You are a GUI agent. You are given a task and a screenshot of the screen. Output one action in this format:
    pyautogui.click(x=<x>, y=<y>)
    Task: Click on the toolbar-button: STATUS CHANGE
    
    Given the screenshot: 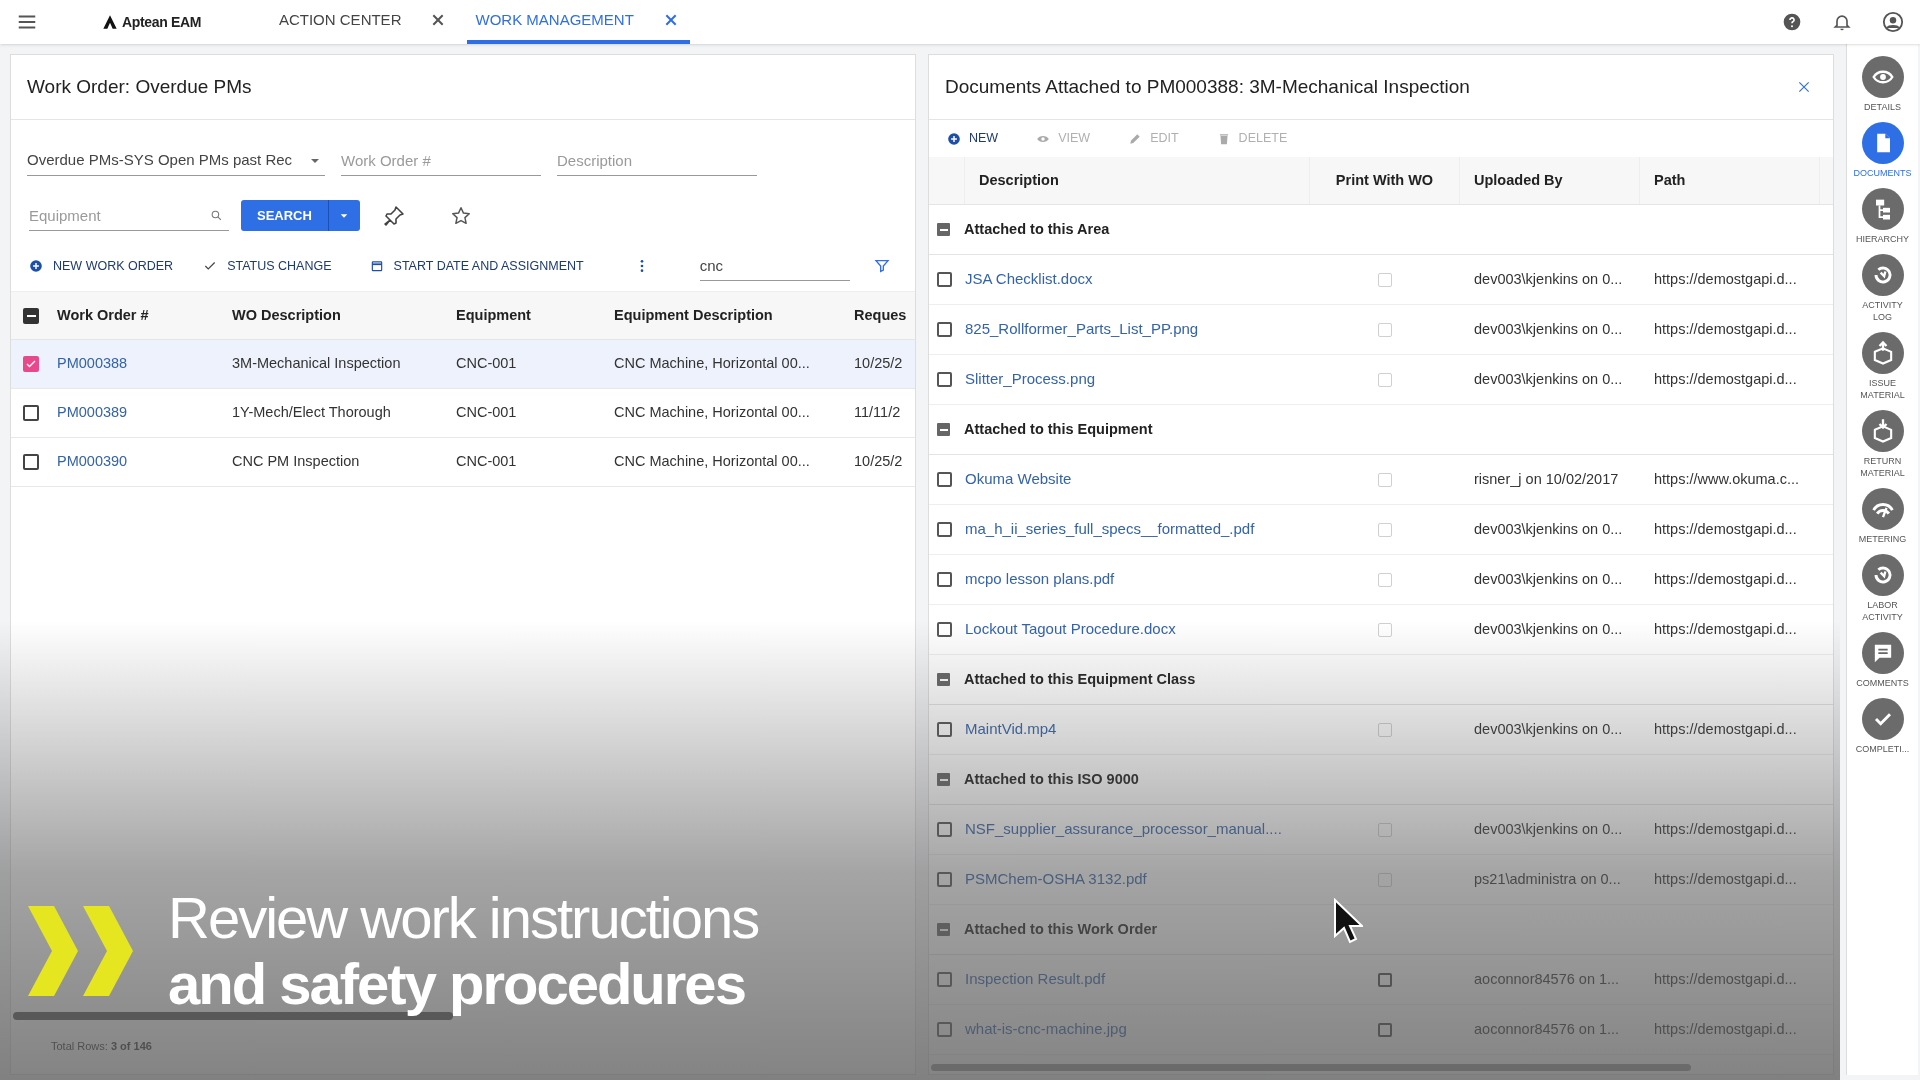 What is the action you would take?
    pyautogui.click(x=267, y=266)
    